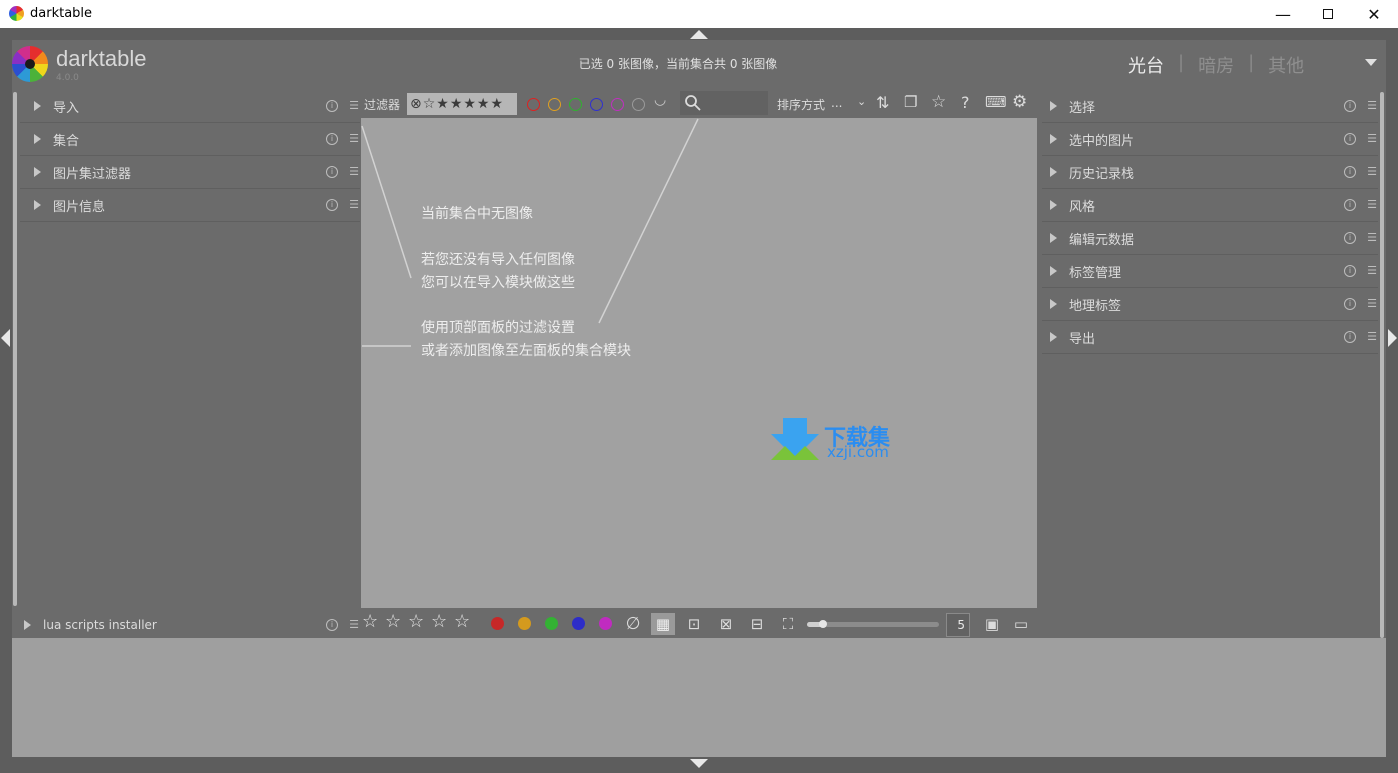 This screenshot has width=1398, height=773. Describe the element at coordinates (439, 621) in the screenshot. I see `rate-star-4: ☆` at that location.